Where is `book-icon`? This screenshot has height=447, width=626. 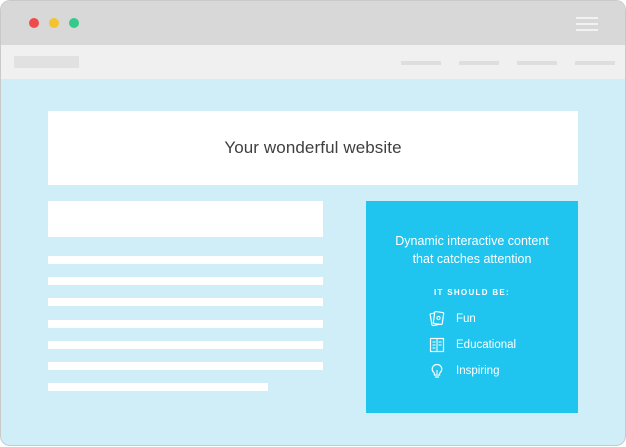
book-icon is located at coordinates (437, 345).